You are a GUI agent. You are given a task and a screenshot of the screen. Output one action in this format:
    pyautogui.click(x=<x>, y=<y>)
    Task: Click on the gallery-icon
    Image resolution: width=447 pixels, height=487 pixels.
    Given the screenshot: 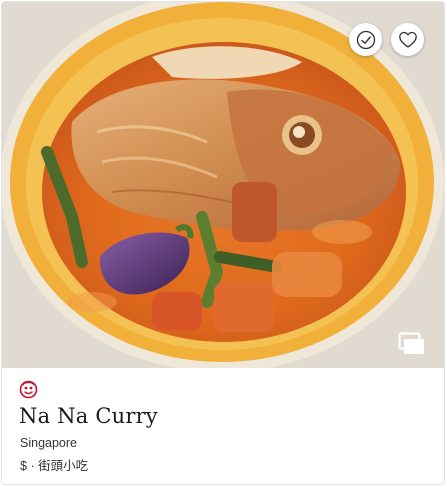 What is the action you would take?
    pyautogui.click(x=412, y=344)
    